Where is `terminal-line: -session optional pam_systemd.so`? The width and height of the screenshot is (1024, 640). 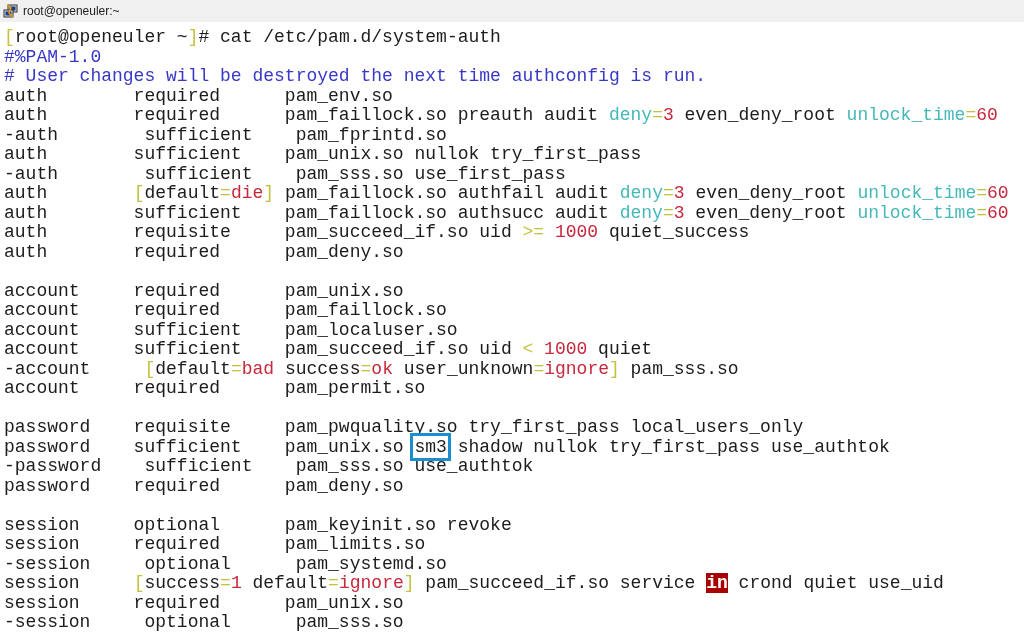
terminal-line: -session optional pam_systemd.so is located at coordinates (225, 564).